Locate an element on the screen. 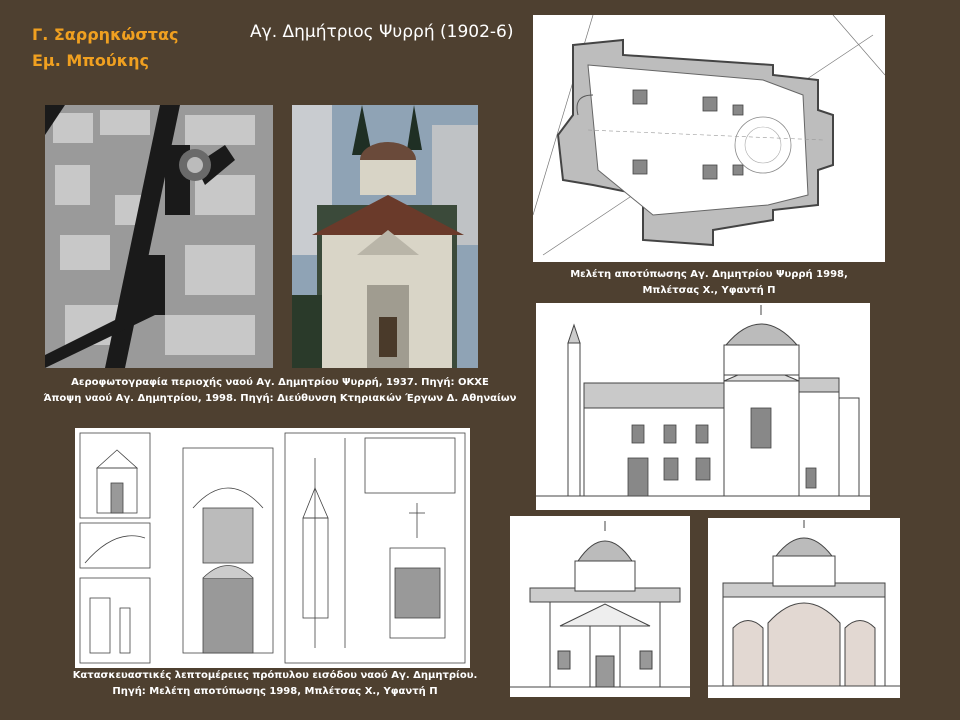 This screenshot has height=720, width=960. aerial-photo is located at coordinates (159, 236).